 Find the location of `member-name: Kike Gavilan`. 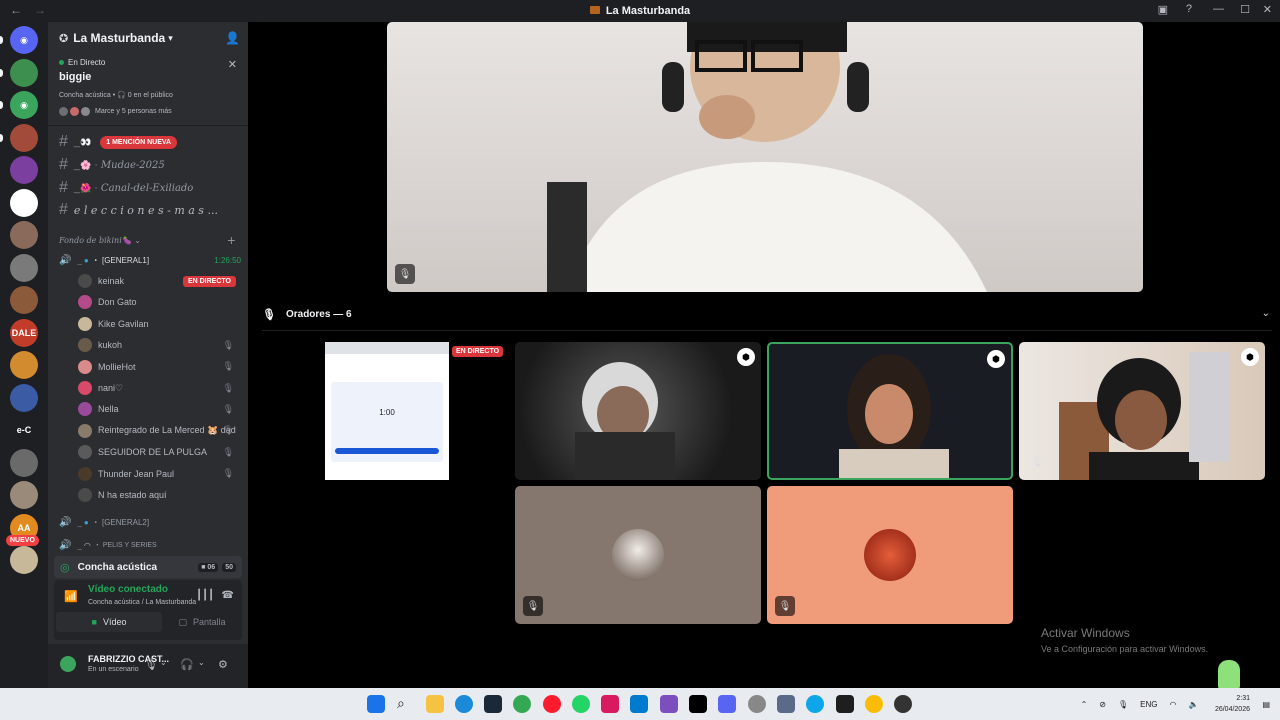

member-name: Kike Gavilan is located at coordinates (123, 323).